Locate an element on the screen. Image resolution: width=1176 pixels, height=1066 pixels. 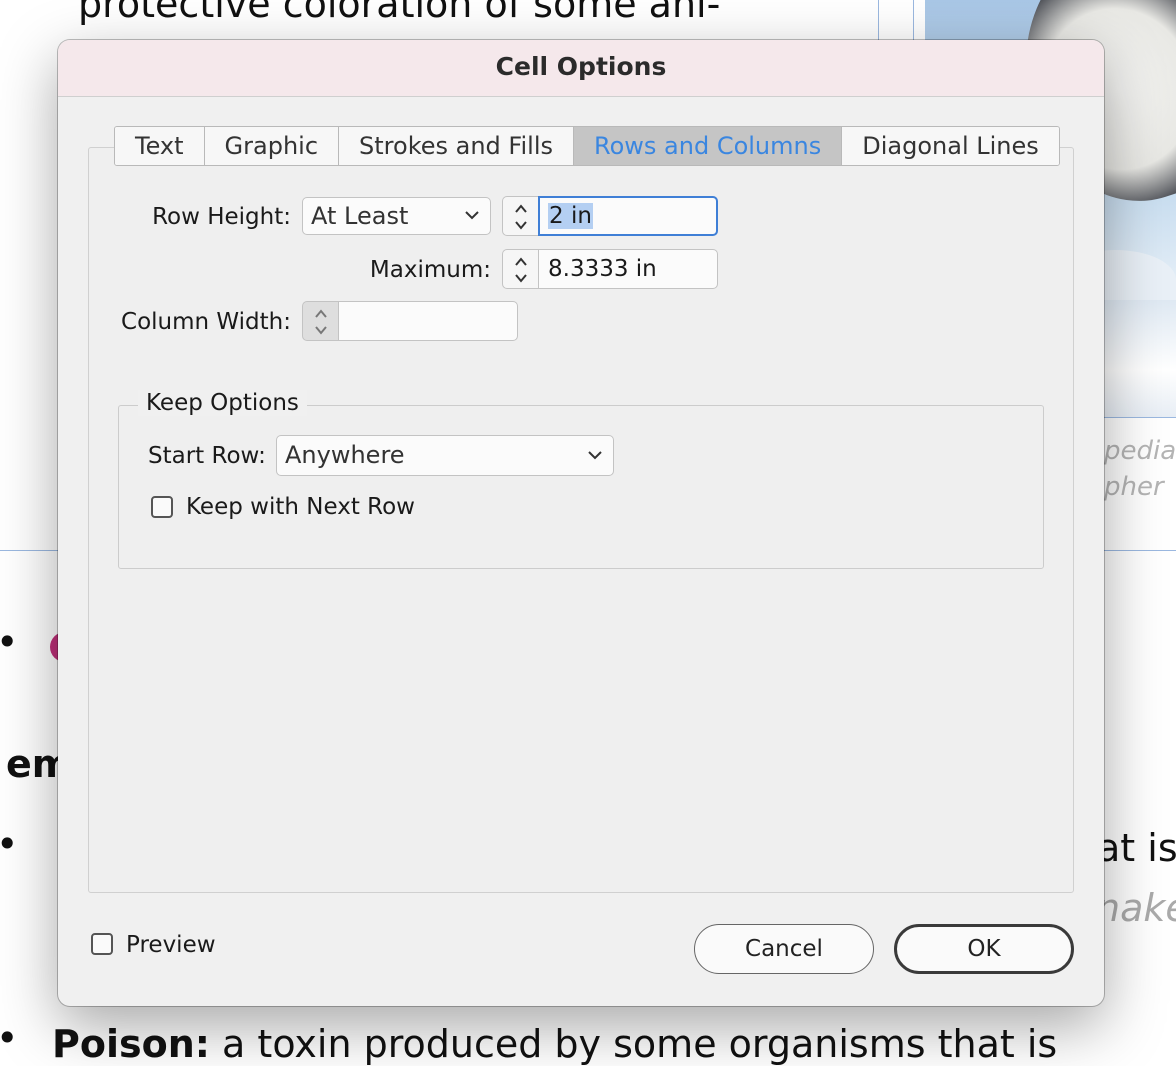
dialog-title: Cell Options is located at coordinates (581, 66).